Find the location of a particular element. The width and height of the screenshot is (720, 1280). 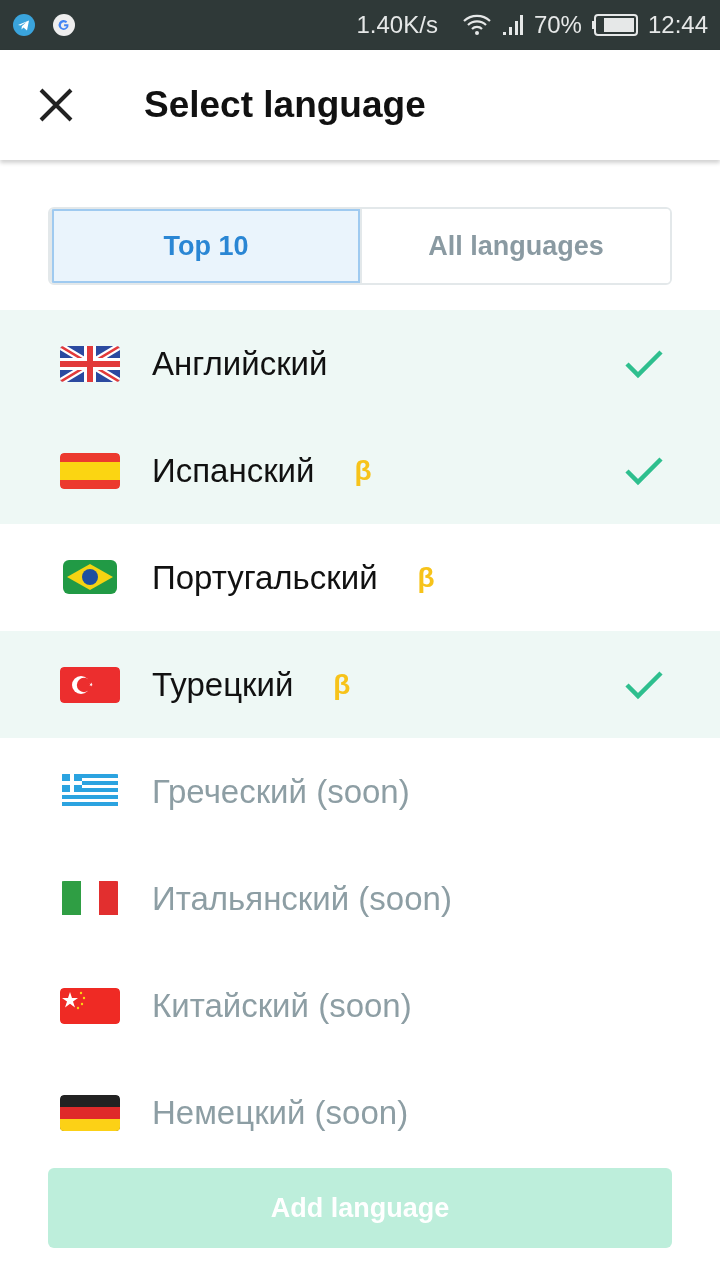

language-name: Турецкий is located at coordinates (223, 684).